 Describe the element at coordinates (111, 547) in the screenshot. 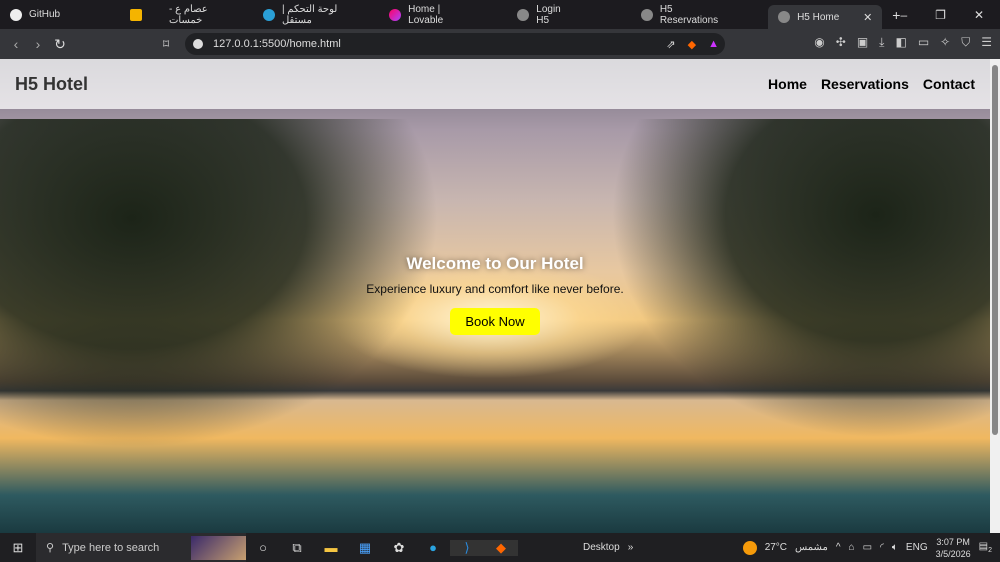

I see `search-placeholder: Type here to search` at that location.